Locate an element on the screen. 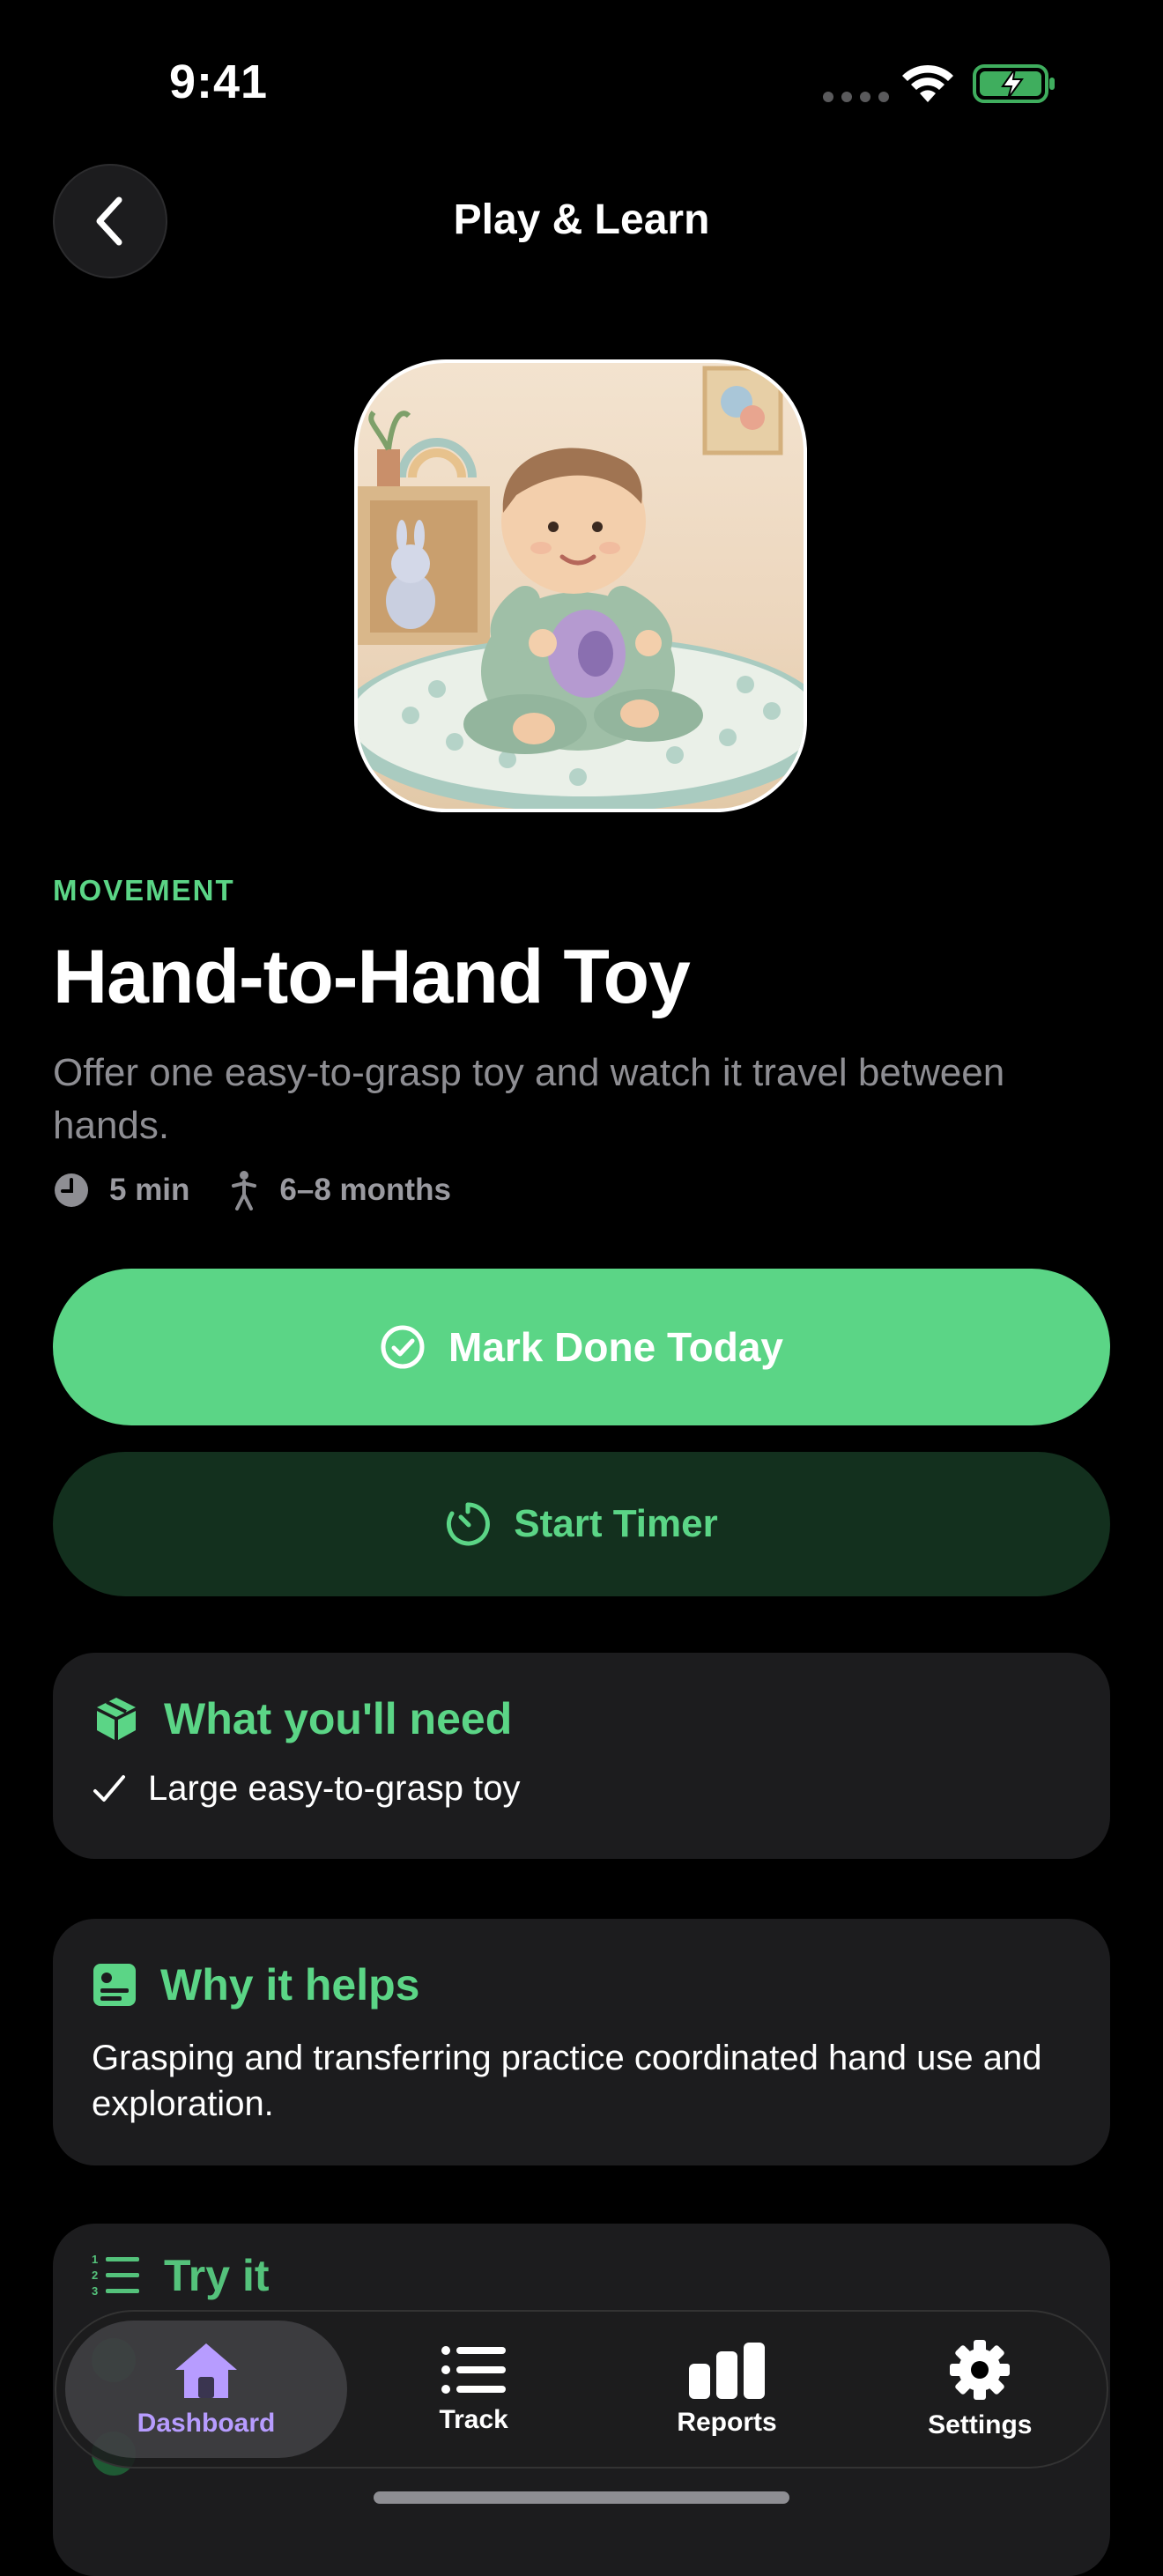  activity-age-range: 6–8 months is located at coordinates (365, 1190).